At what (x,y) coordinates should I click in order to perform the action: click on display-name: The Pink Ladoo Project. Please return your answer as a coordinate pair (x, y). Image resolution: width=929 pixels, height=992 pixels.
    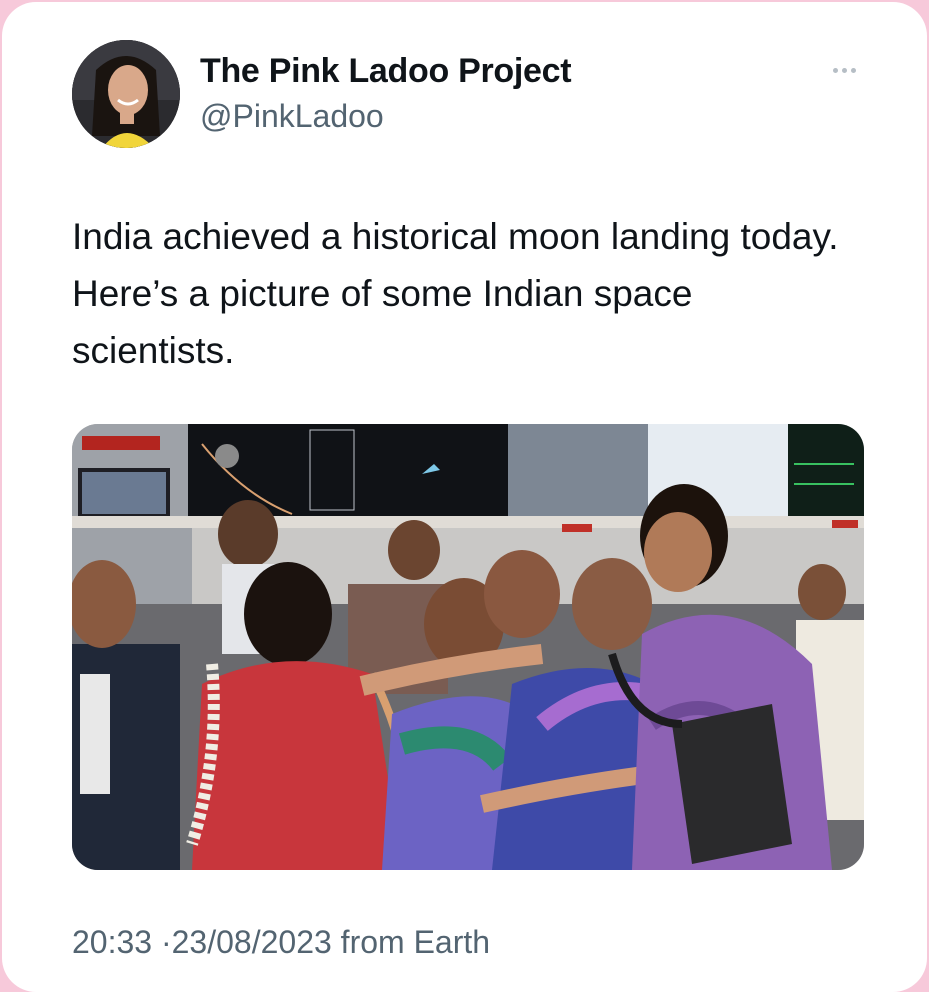
    Looking at the image, I should click on (386, 71).